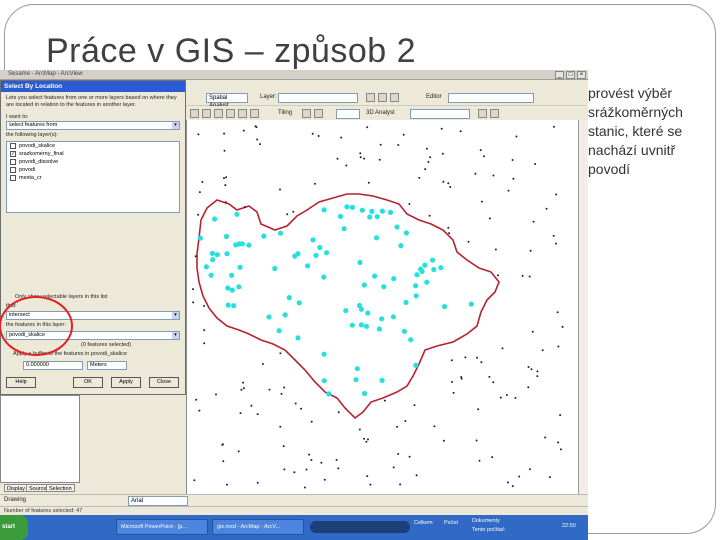  Describe the element at coordinates (93, 178) in the screenshot. I see `layer-item: mesta_cr` at that location.